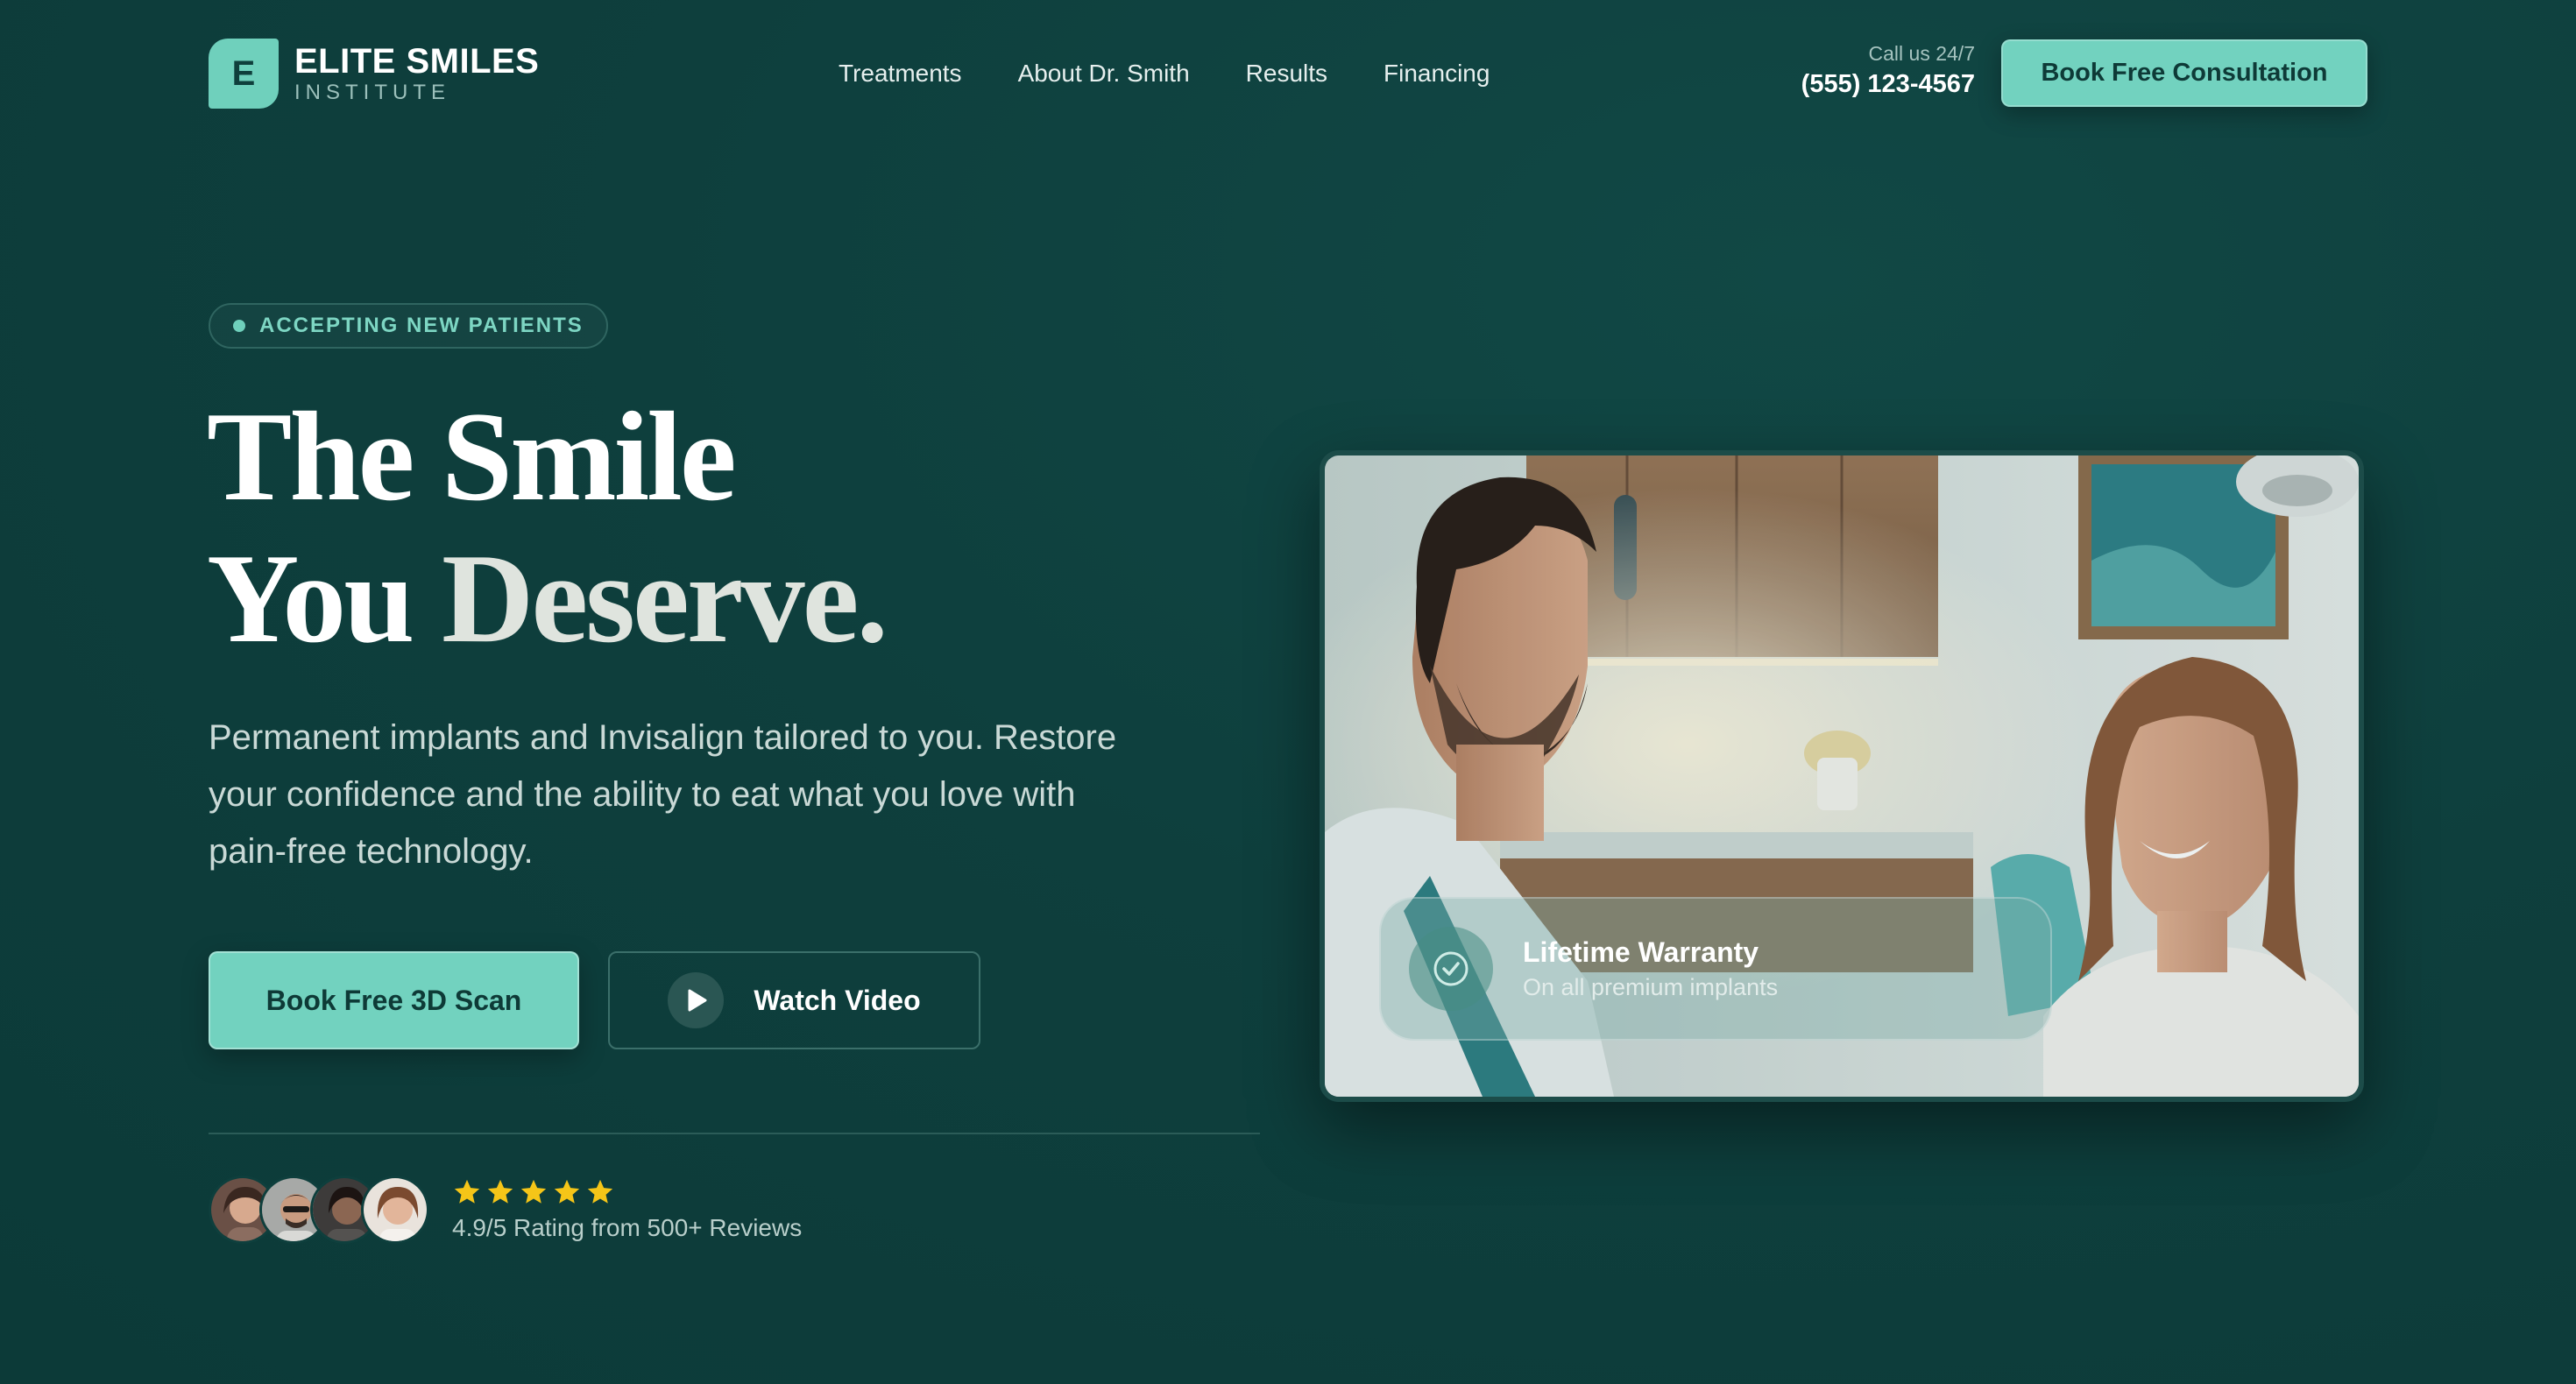 The height and width of the screenshot is (1384, 2576). What do you see at coordinates (627, 1227) in the screenshot?
I see `rating-text: 4.9/5 Rating from 500+ Reviews` at bounding box center [627, 1227].